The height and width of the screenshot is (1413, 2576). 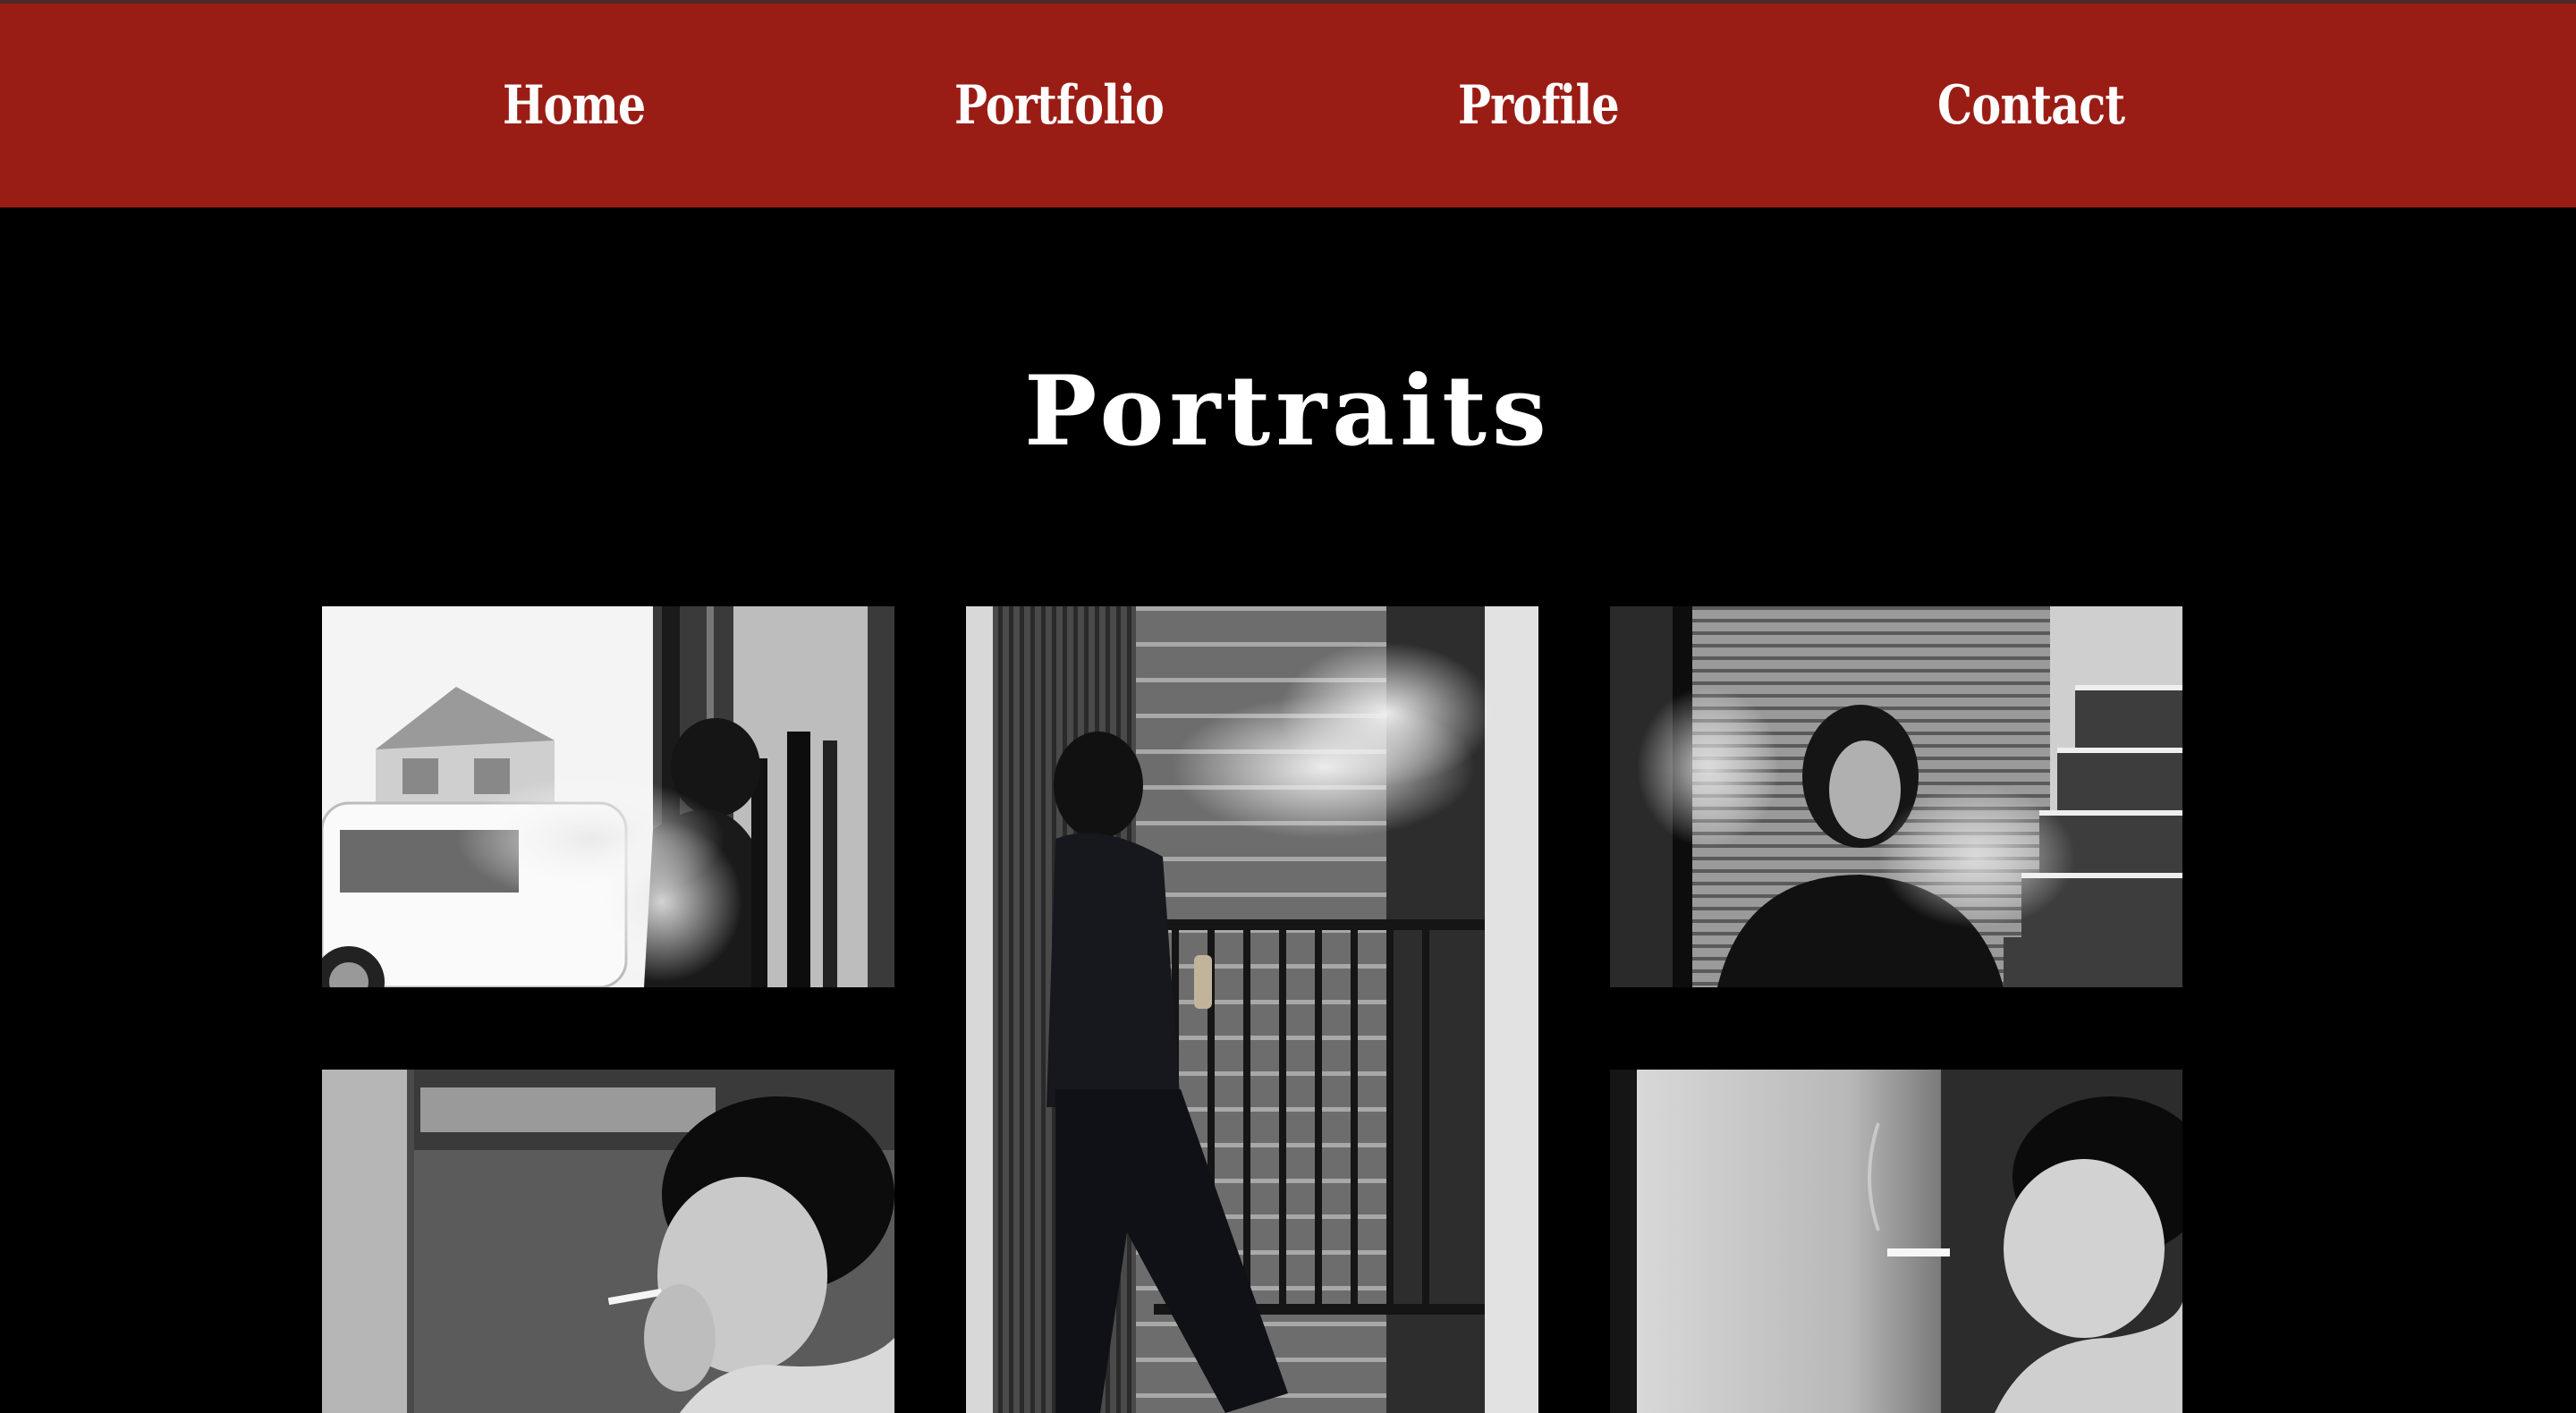 I want to click on portrait-photo-smoke-stairs-wall-icon, so click(x=1896, y=796).